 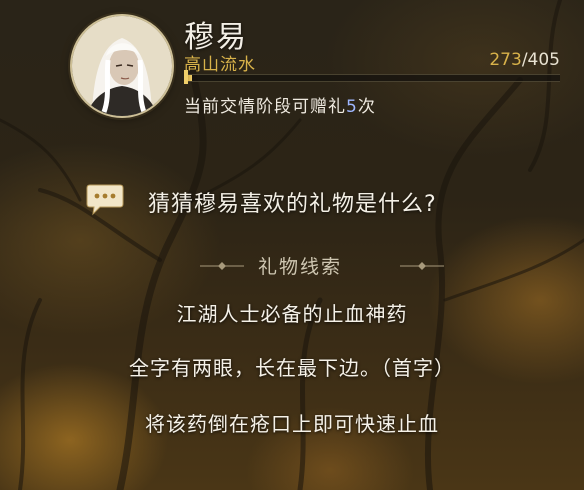 What do you see at coordinates (300, 267) in the screenshot?
I see `clue-section-title: 礼物线索` at bounding box center [300, 267].